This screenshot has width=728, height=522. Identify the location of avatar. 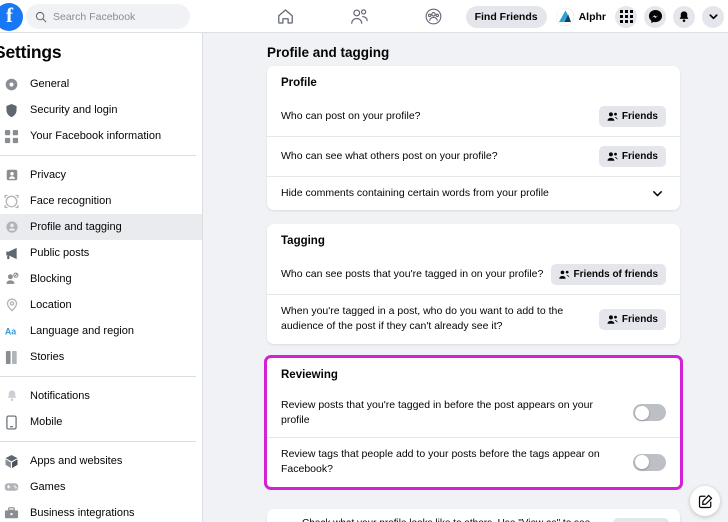
(564, 16).